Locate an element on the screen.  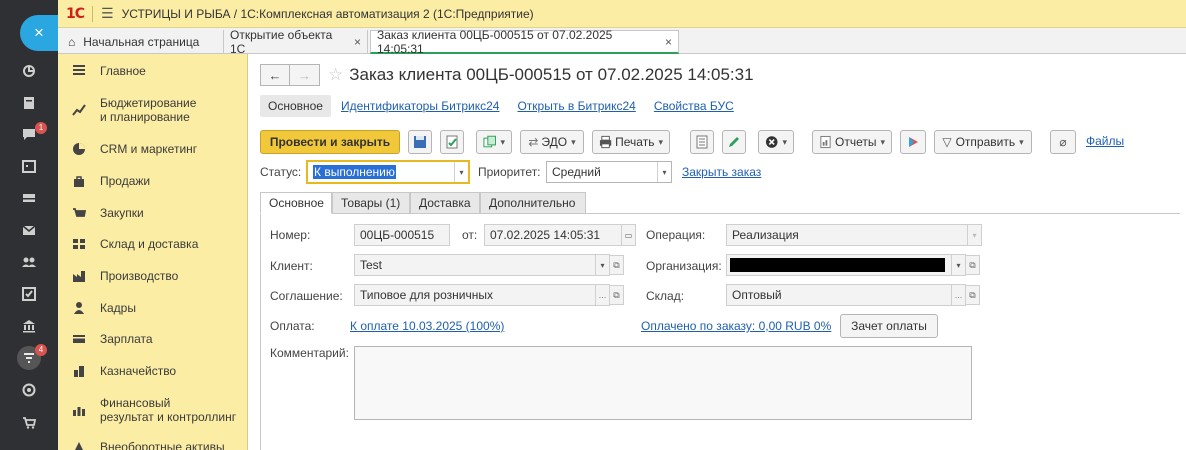
date-field: 07.02.2025 14:05:31 ▭ is located at coordinates (560, 235).